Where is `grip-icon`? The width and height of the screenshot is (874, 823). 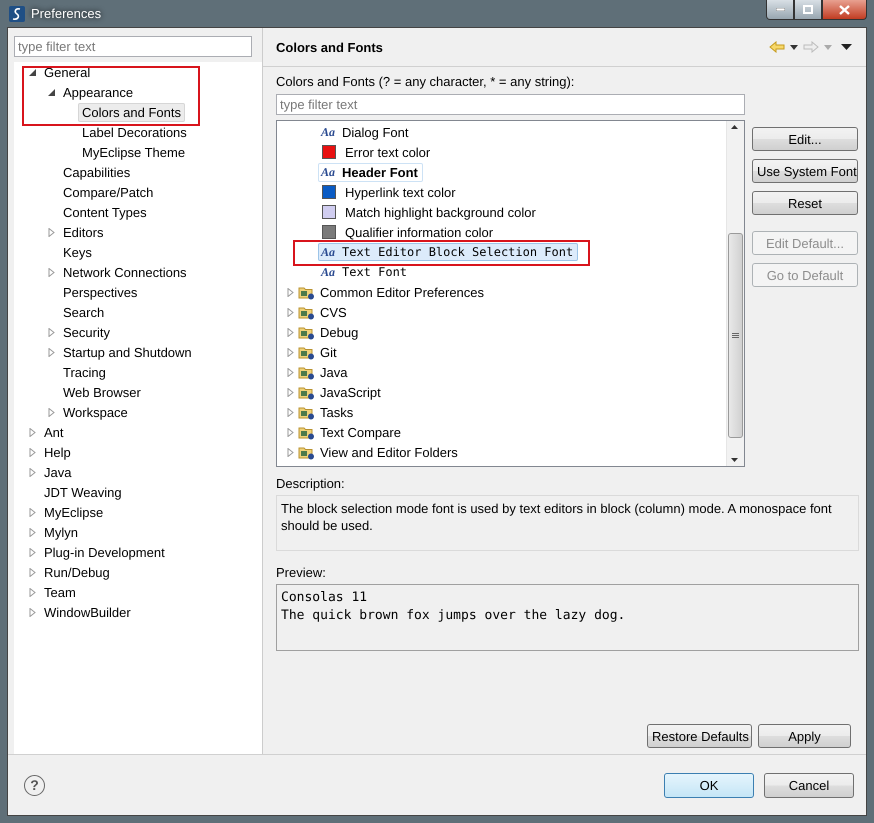
grip-icon is located at coordinates (735, 335).